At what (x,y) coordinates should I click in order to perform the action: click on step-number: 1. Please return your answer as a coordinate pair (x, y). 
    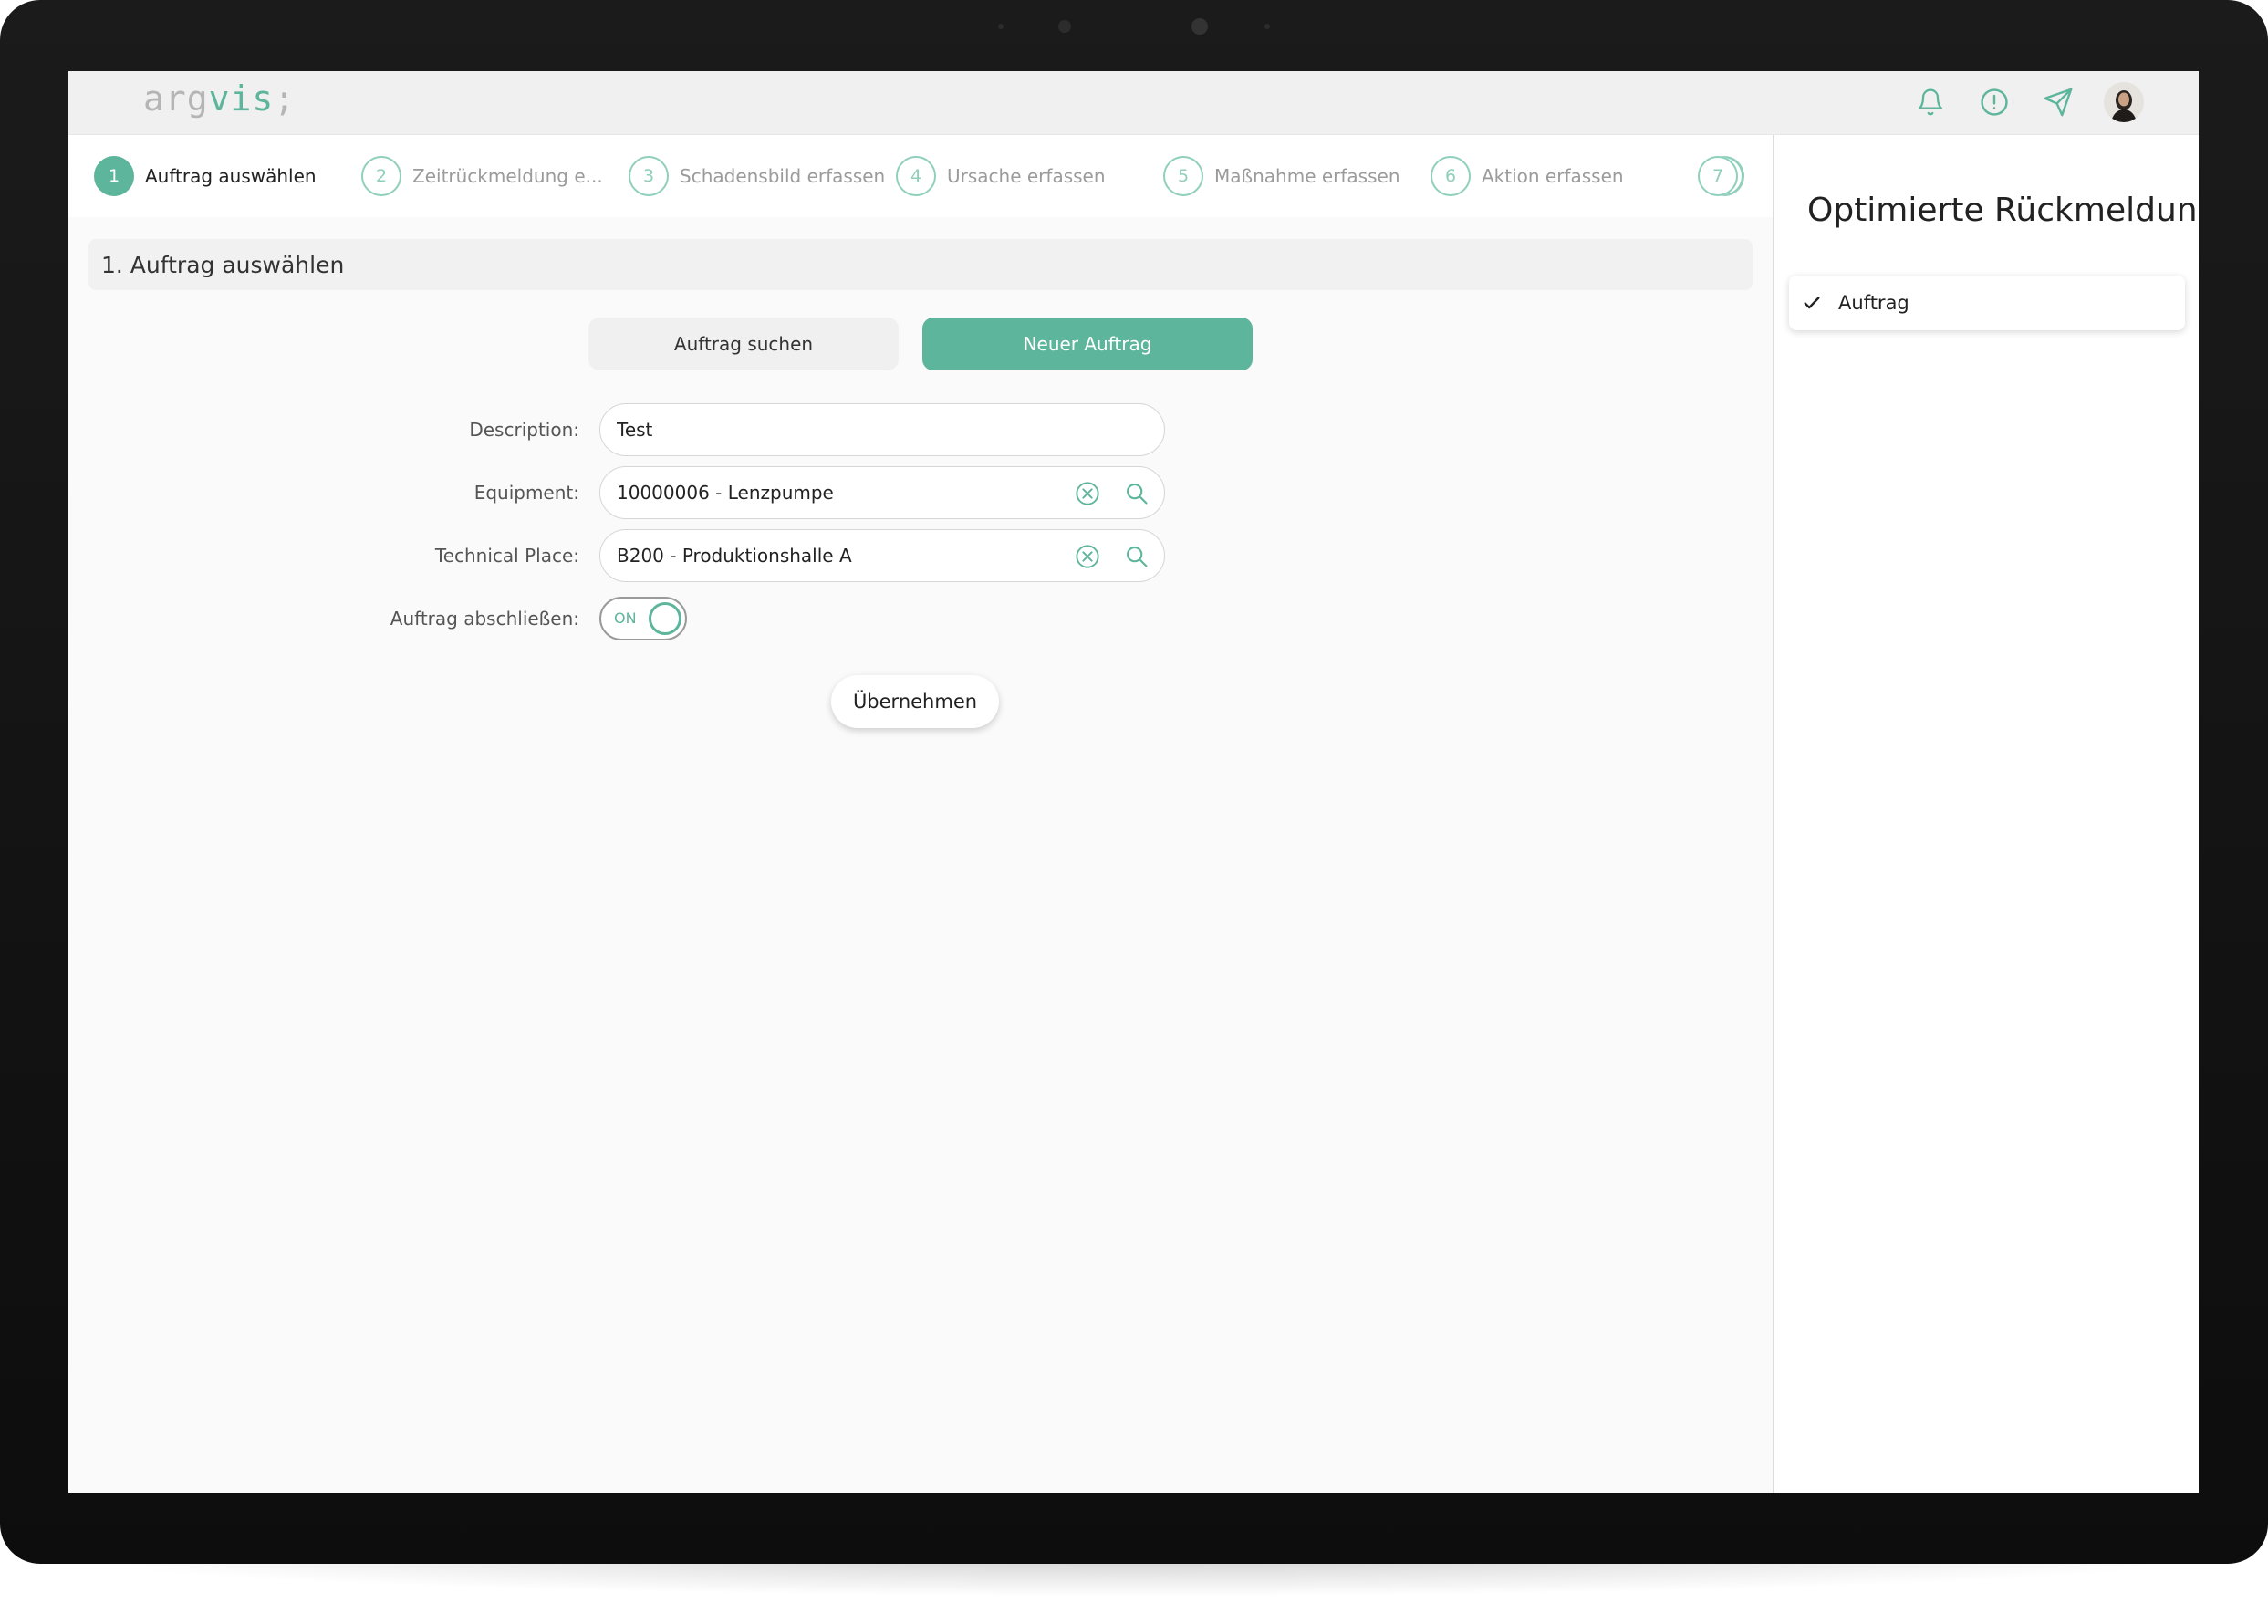
    Looking at the image, I should click on (114, 176).